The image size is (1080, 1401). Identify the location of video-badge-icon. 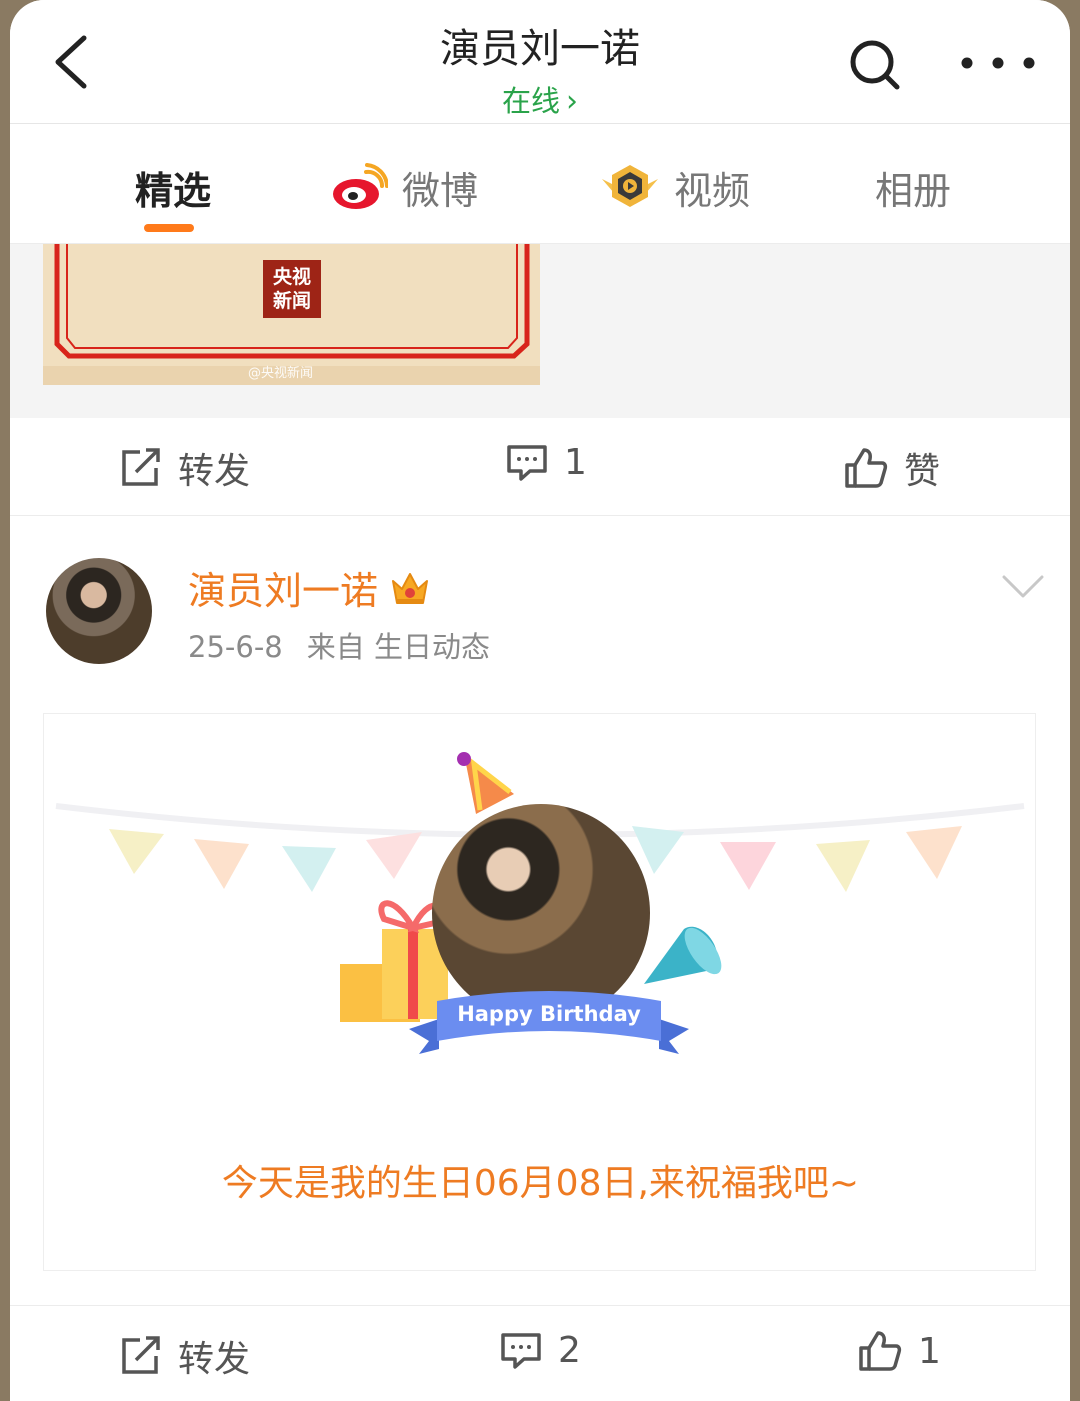
(630, 186).